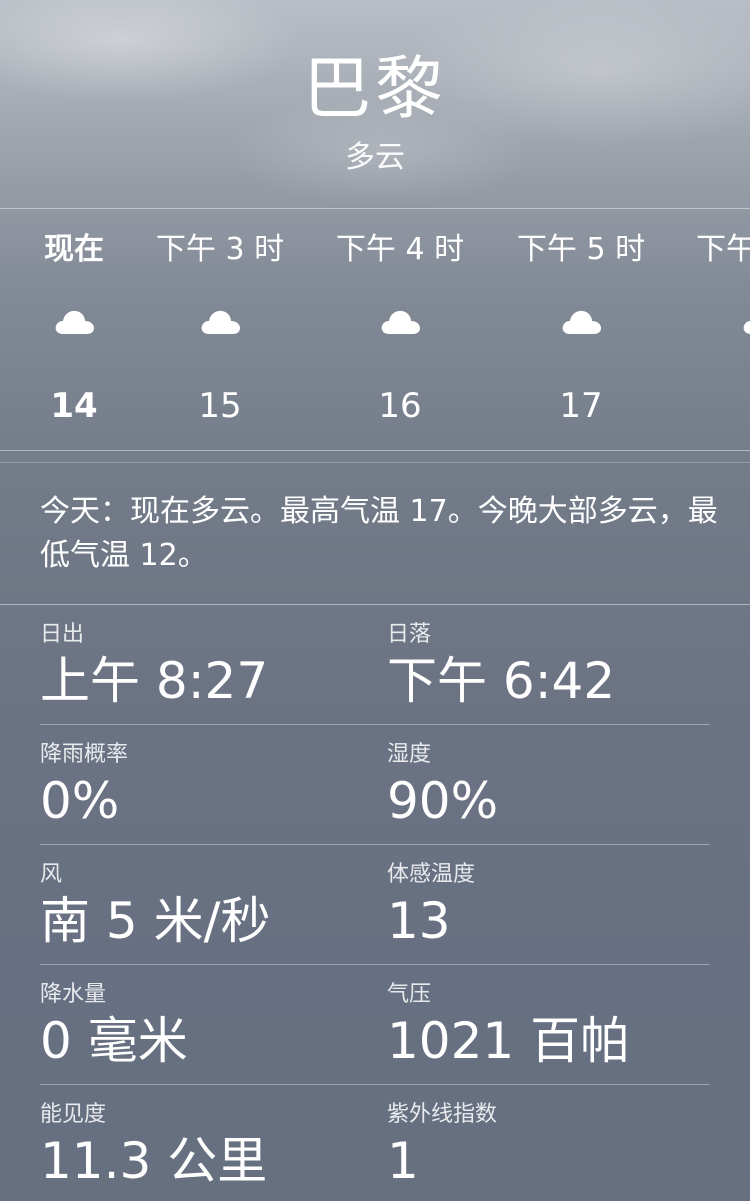 This screenshot has height=1201, width=750. Describe the element at coordinates (220, 406) in the screenshot. I see `hour-temp: 15` at that location.